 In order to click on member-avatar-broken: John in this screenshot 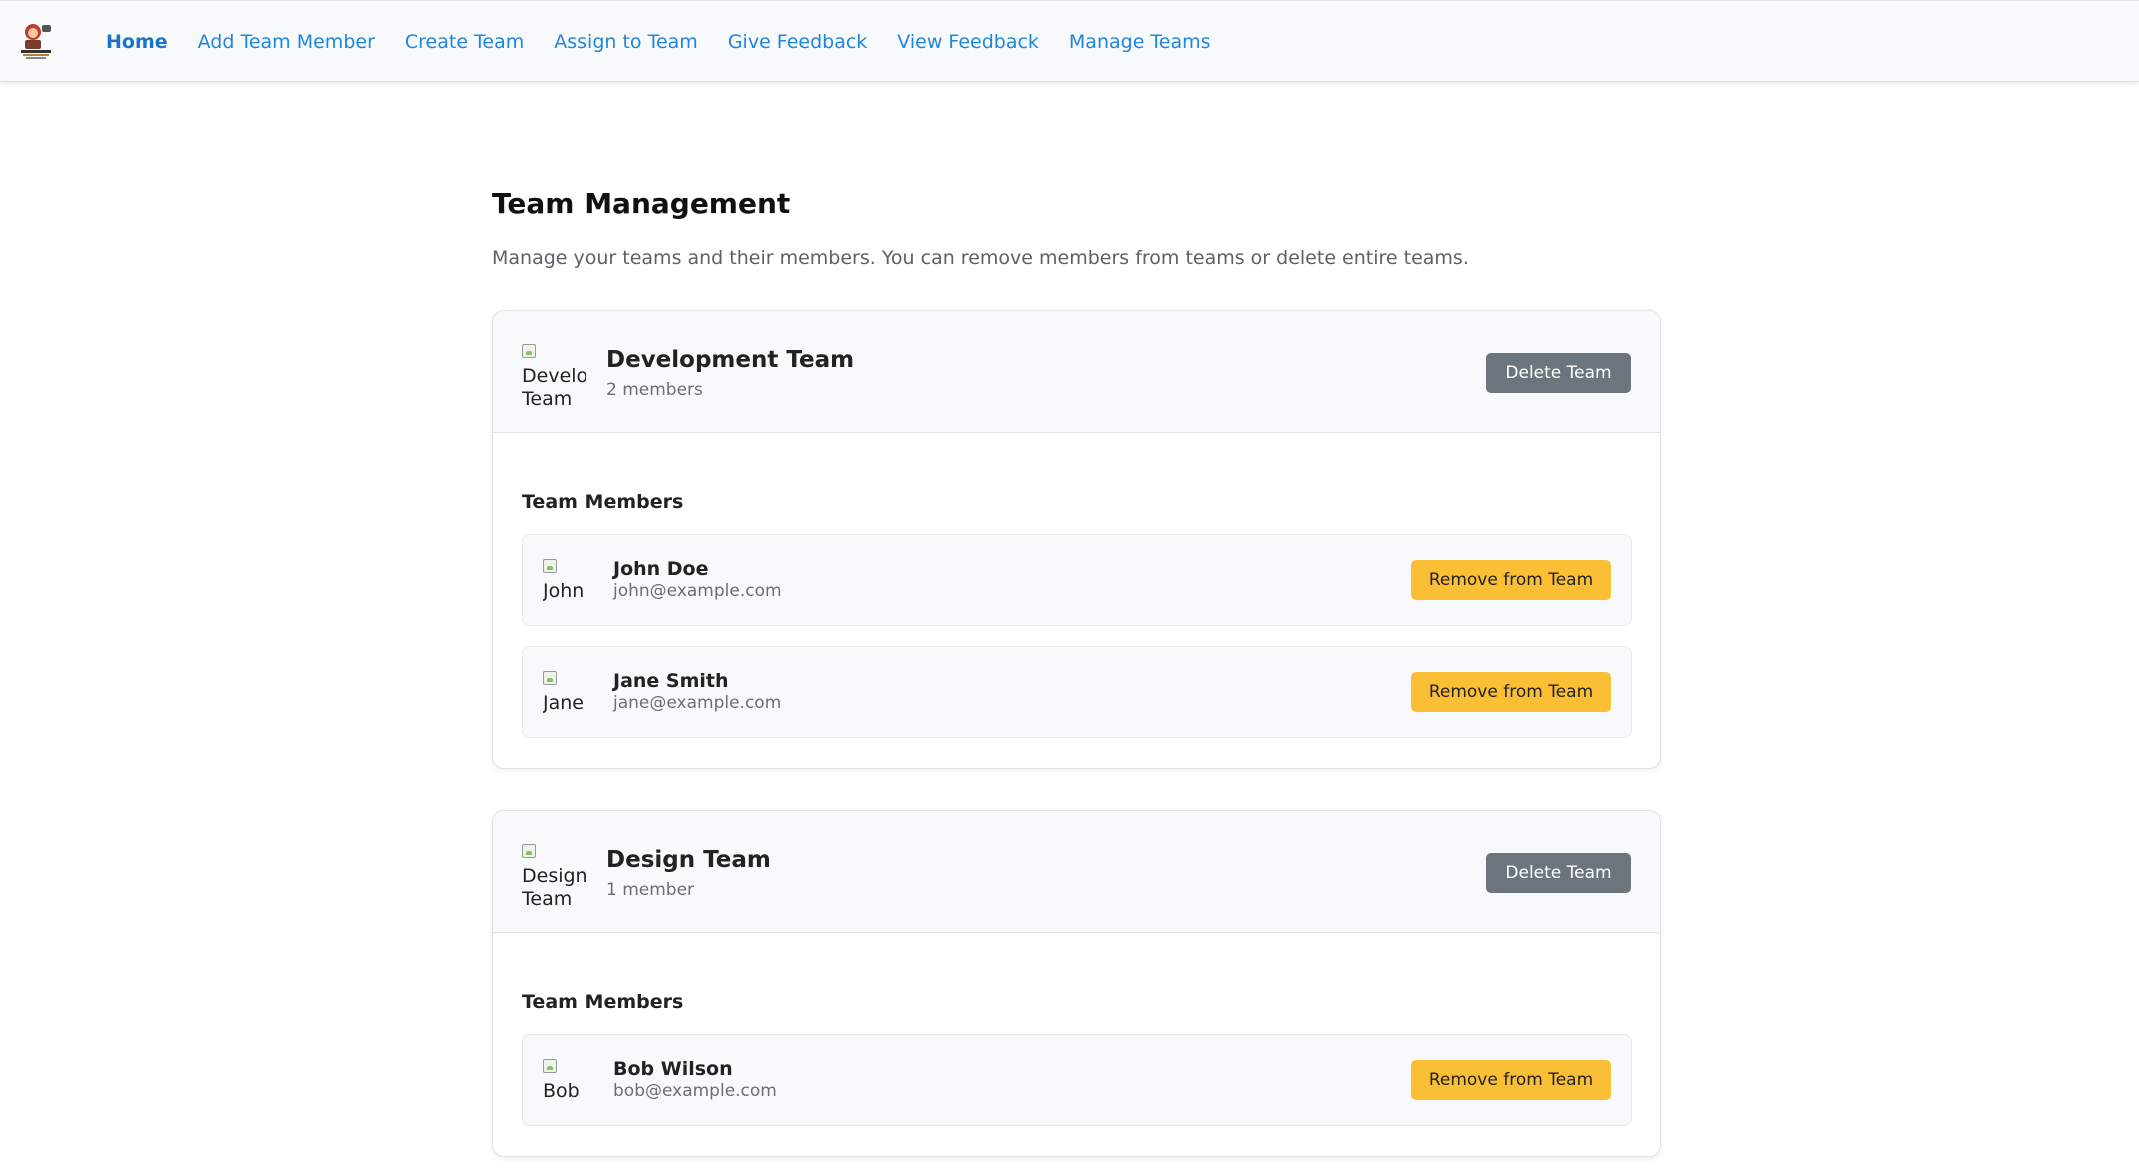, I will do `click(566, 580)`.